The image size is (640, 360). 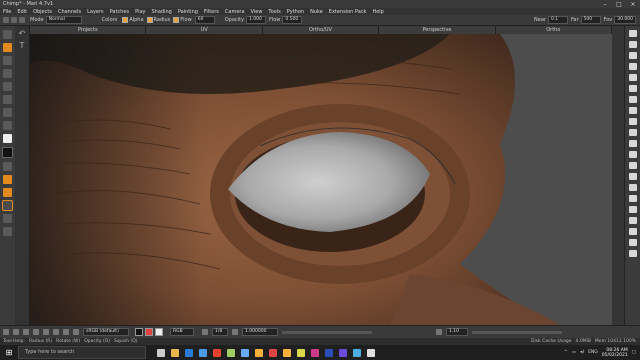 What do you see at coordinates (7, 125) in the screenshot?
I see `lasso-tool-icon` at bounding box center [7, 125].